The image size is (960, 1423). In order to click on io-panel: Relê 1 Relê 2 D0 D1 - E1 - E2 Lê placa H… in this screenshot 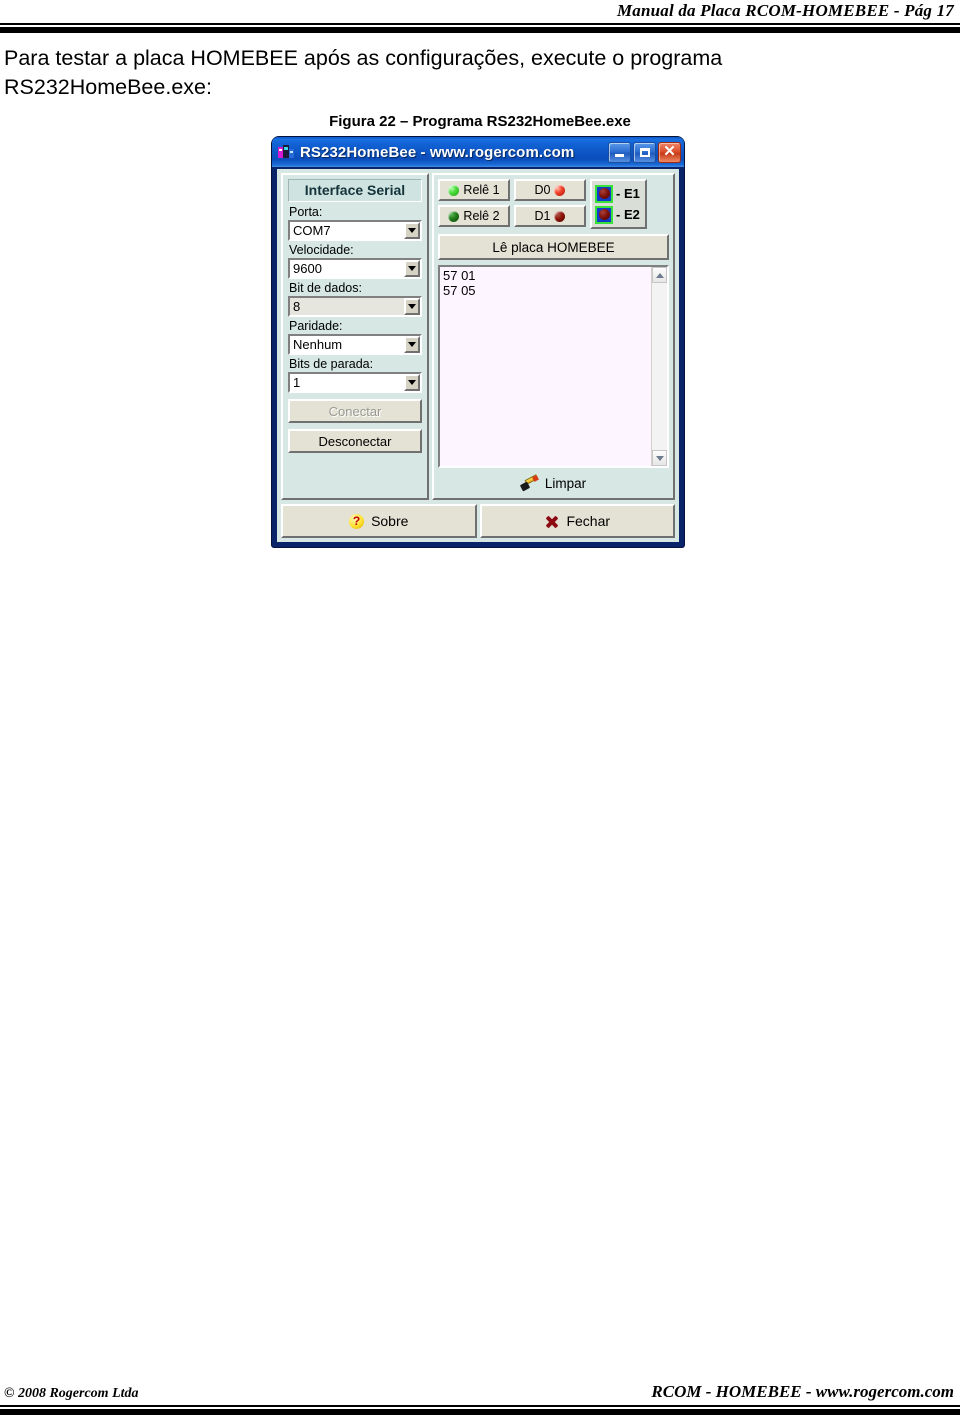, I will do `click(553, 336)`.